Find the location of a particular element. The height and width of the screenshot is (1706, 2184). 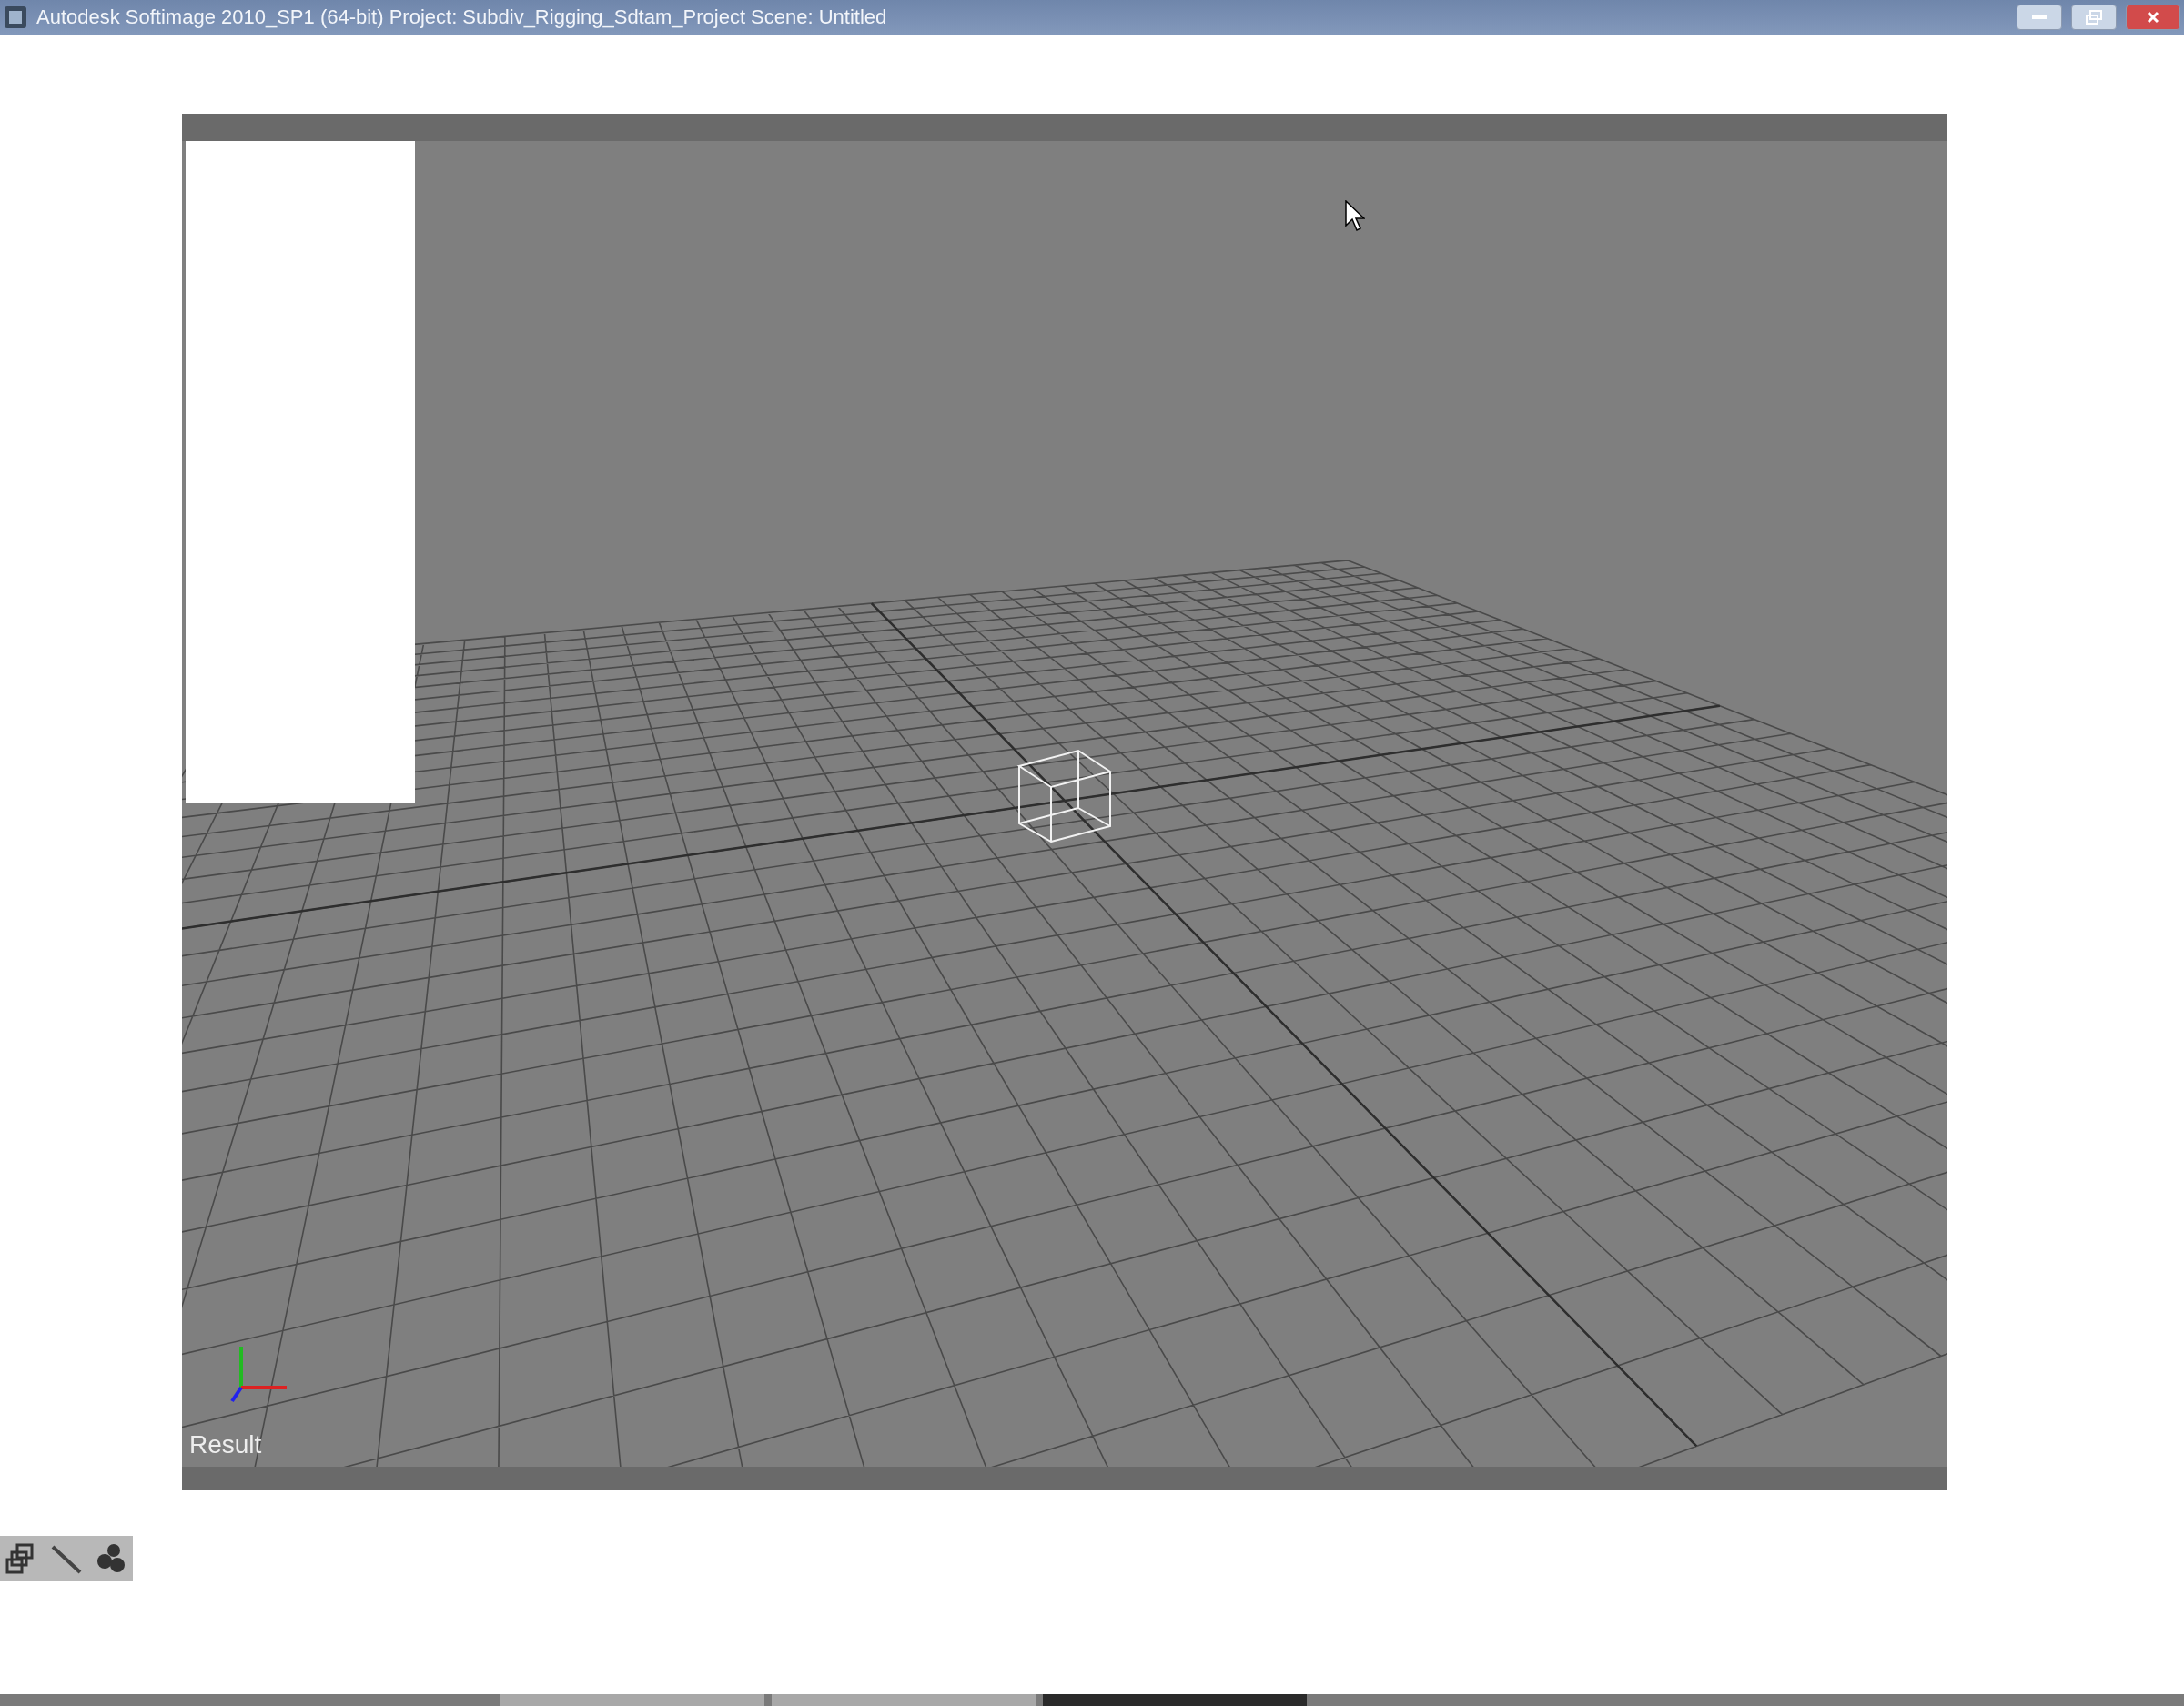

minimize-button is located at coordinates (2040, 17).